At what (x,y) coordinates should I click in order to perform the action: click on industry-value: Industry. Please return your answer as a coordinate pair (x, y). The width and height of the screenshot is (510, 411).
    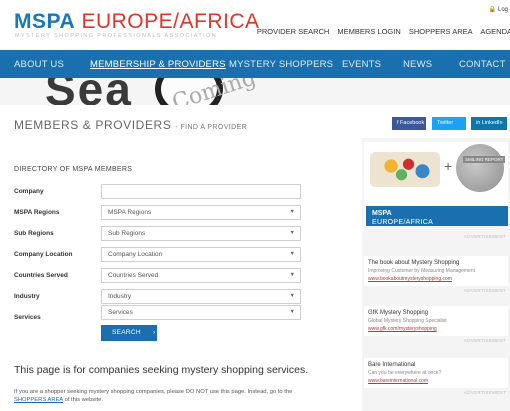
    Looking at the image, I should click on (120, 296).